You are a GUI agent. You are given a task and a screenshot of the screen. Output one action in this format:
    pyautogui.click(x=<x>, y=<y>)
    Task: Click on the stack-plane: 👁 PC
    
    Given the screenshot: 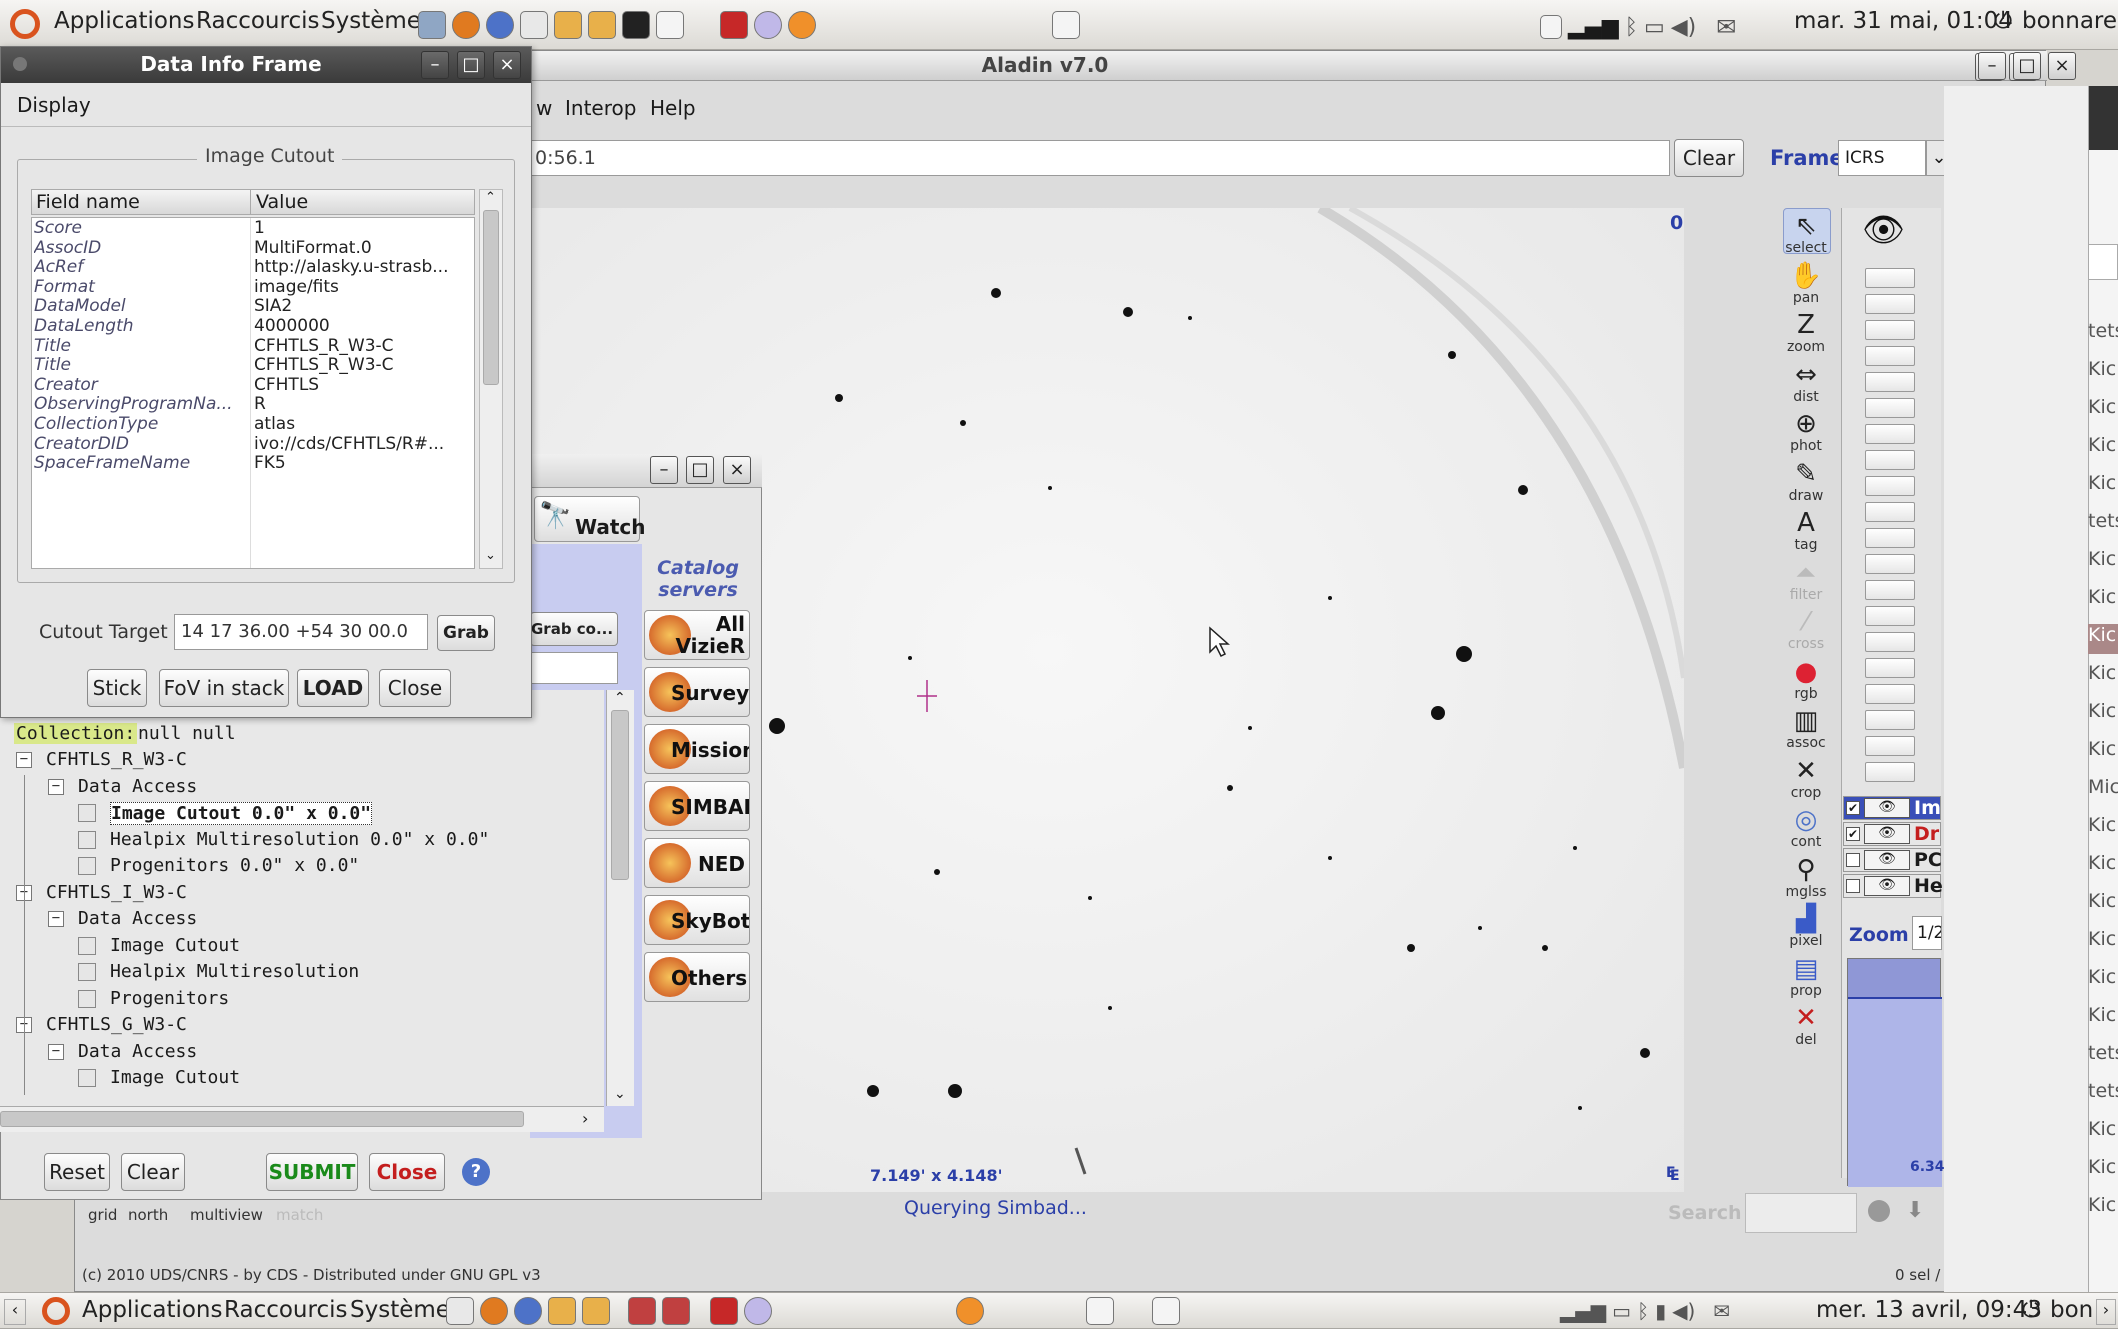 What is the action you would take?
    pyautogui.click(x=1892, y=860)
    